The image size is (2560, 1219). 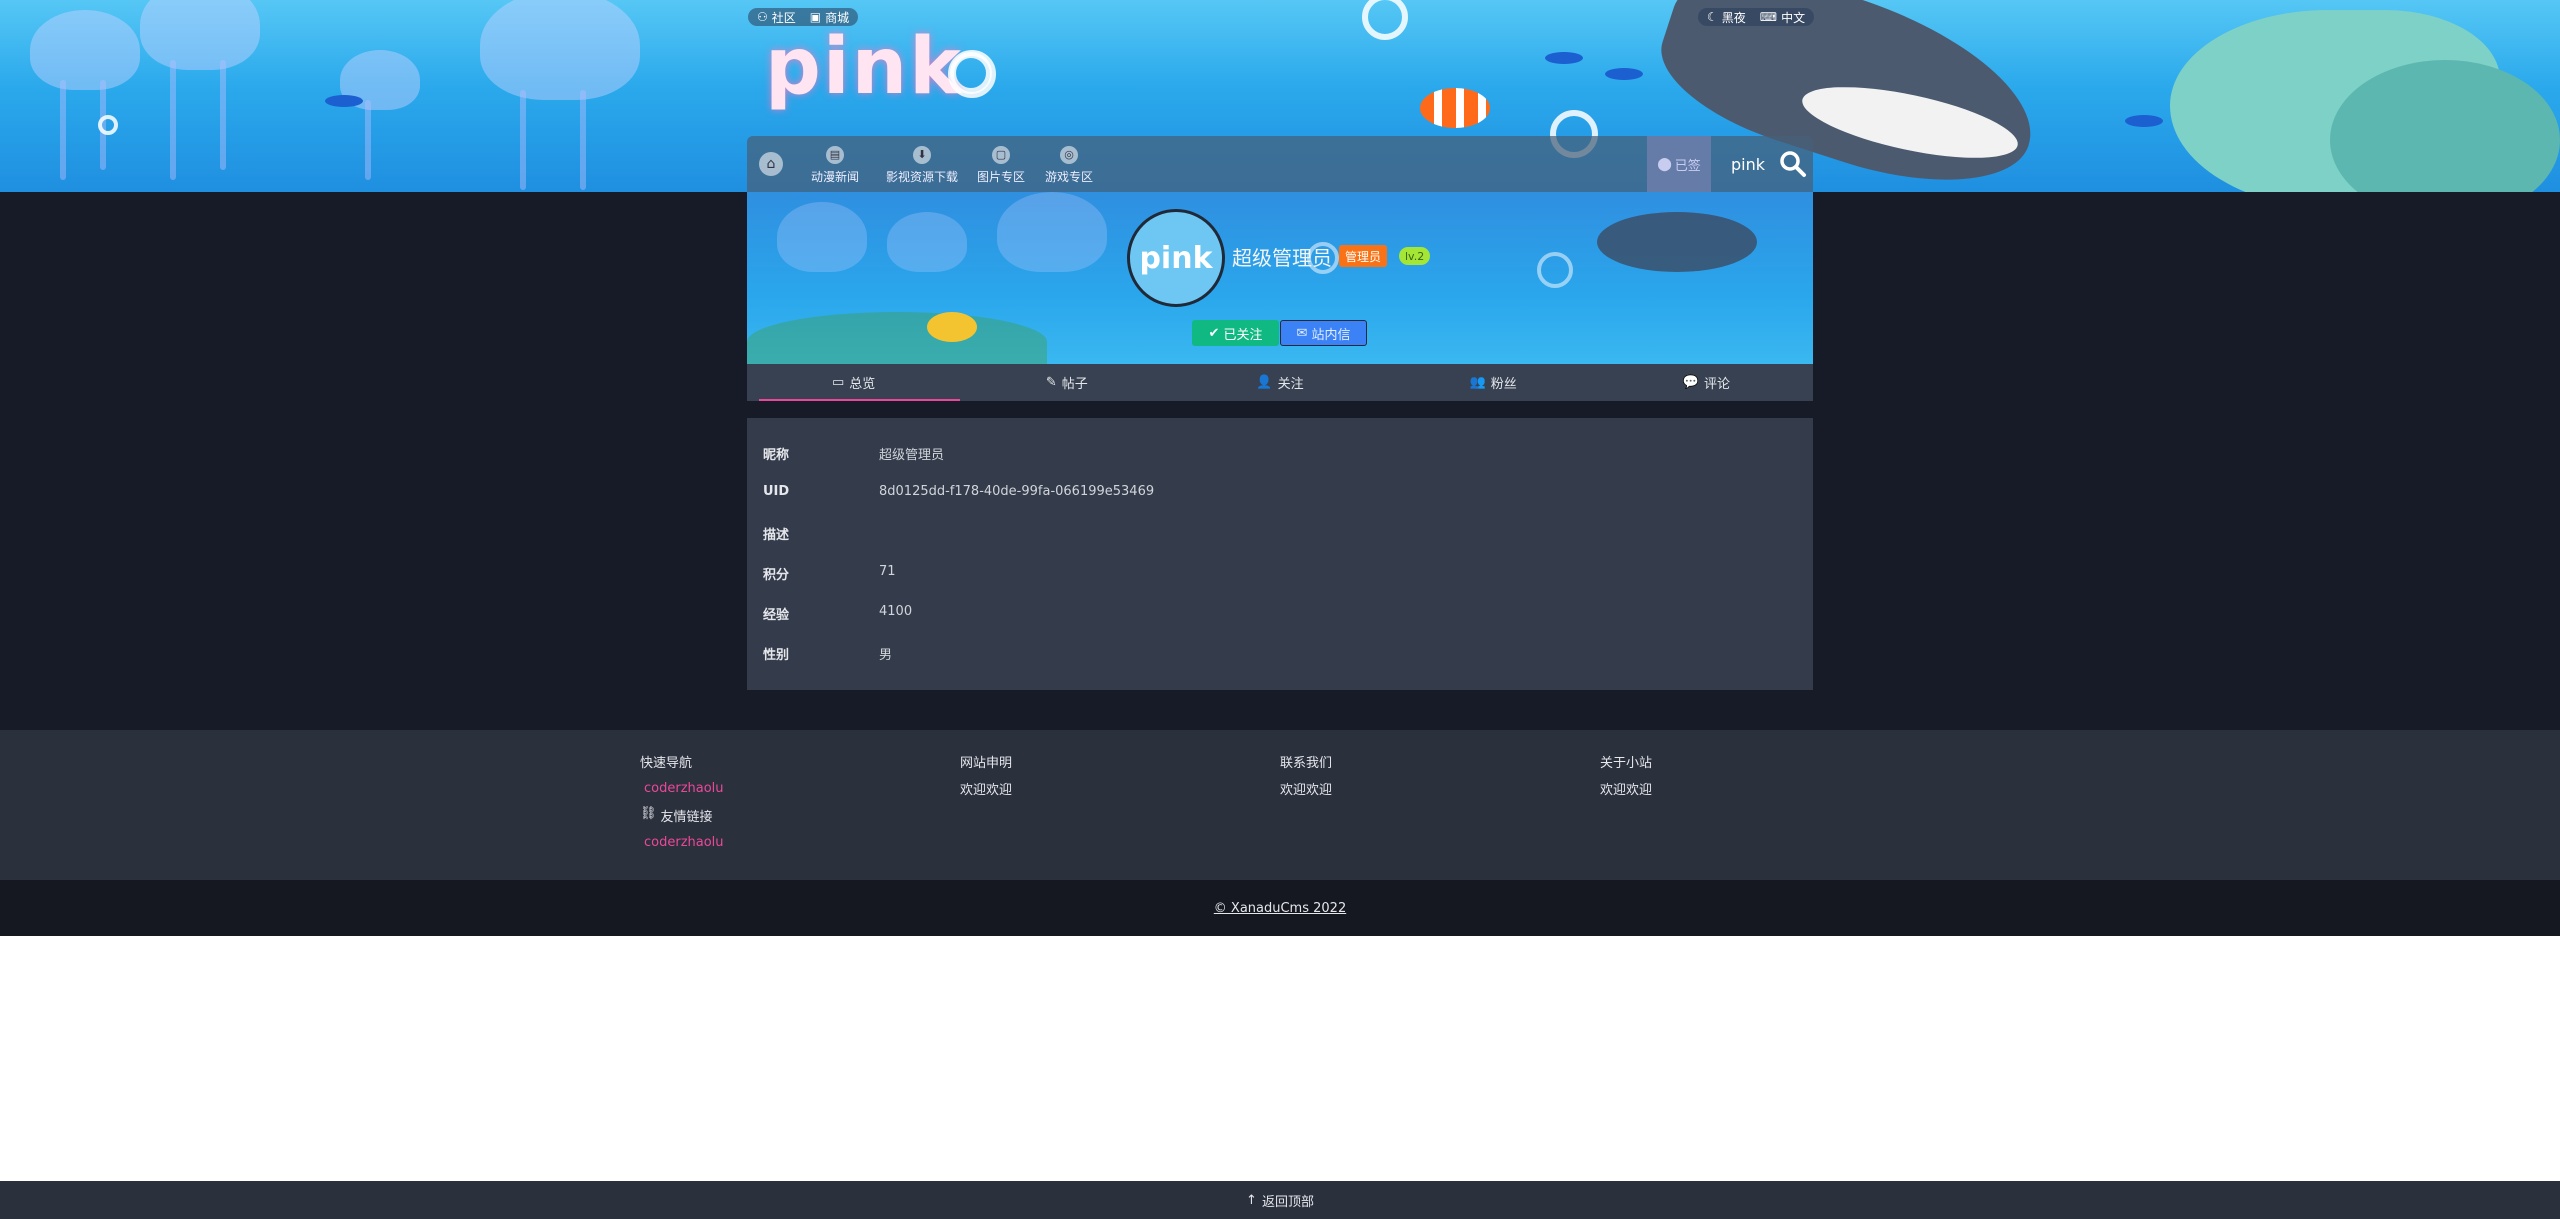 I want to click on signin-button: ⬤ 已签, so click(x=1679, y=164).